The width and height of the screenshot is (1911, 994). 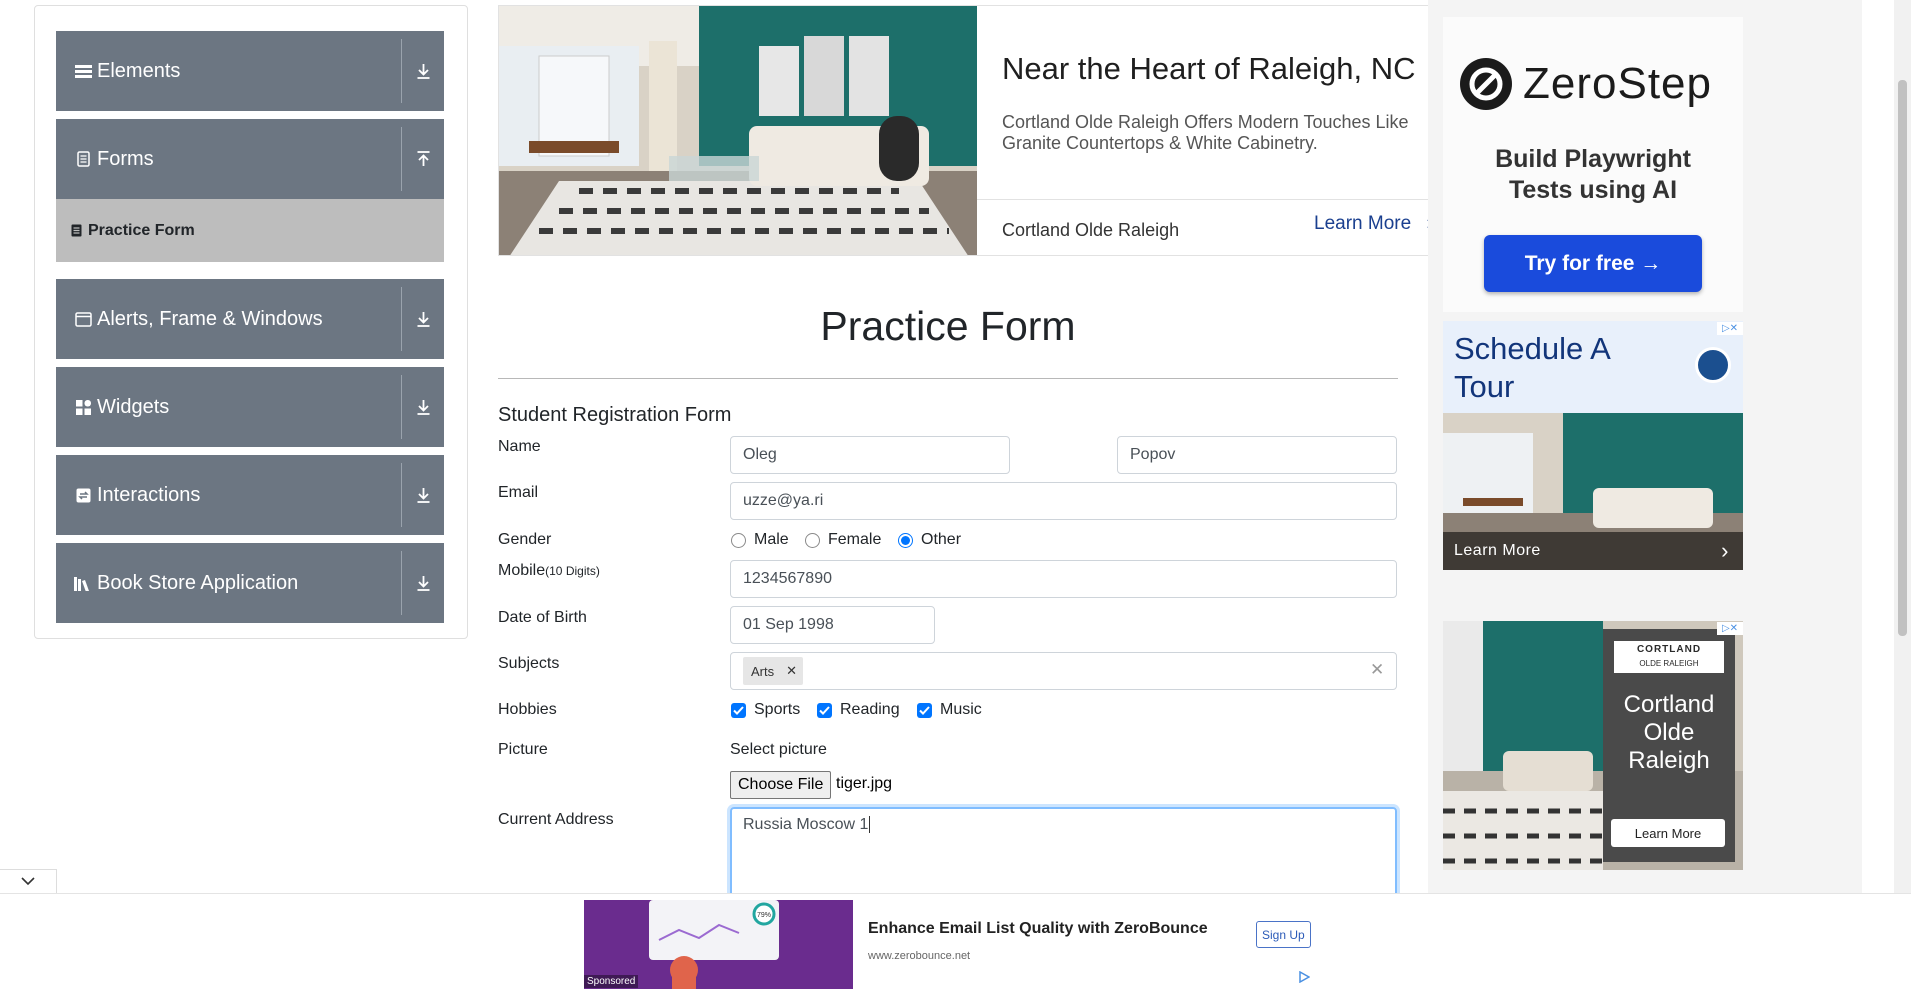 I want to click on hobby-checkbox-reading: Reading, so click(x=858, y=710).